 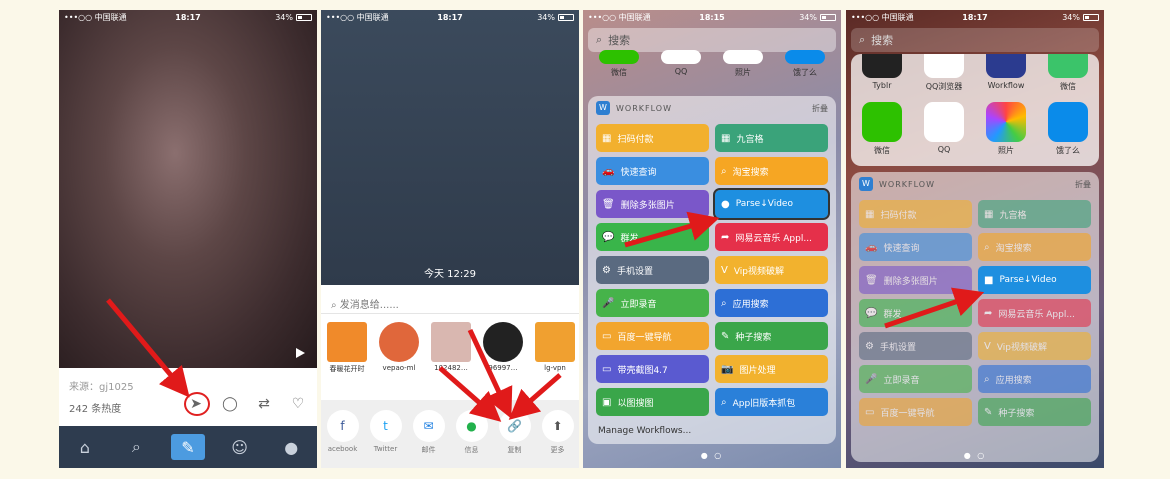 I want to click on workflow-button-label: 扫码付款, so click(x=898, y=215).